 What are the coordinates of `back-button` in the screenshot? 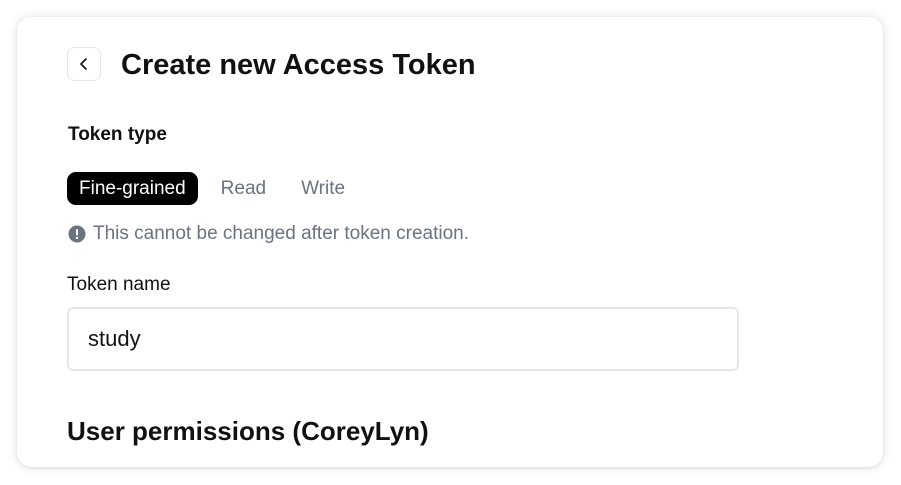 It's located at (84, 64).